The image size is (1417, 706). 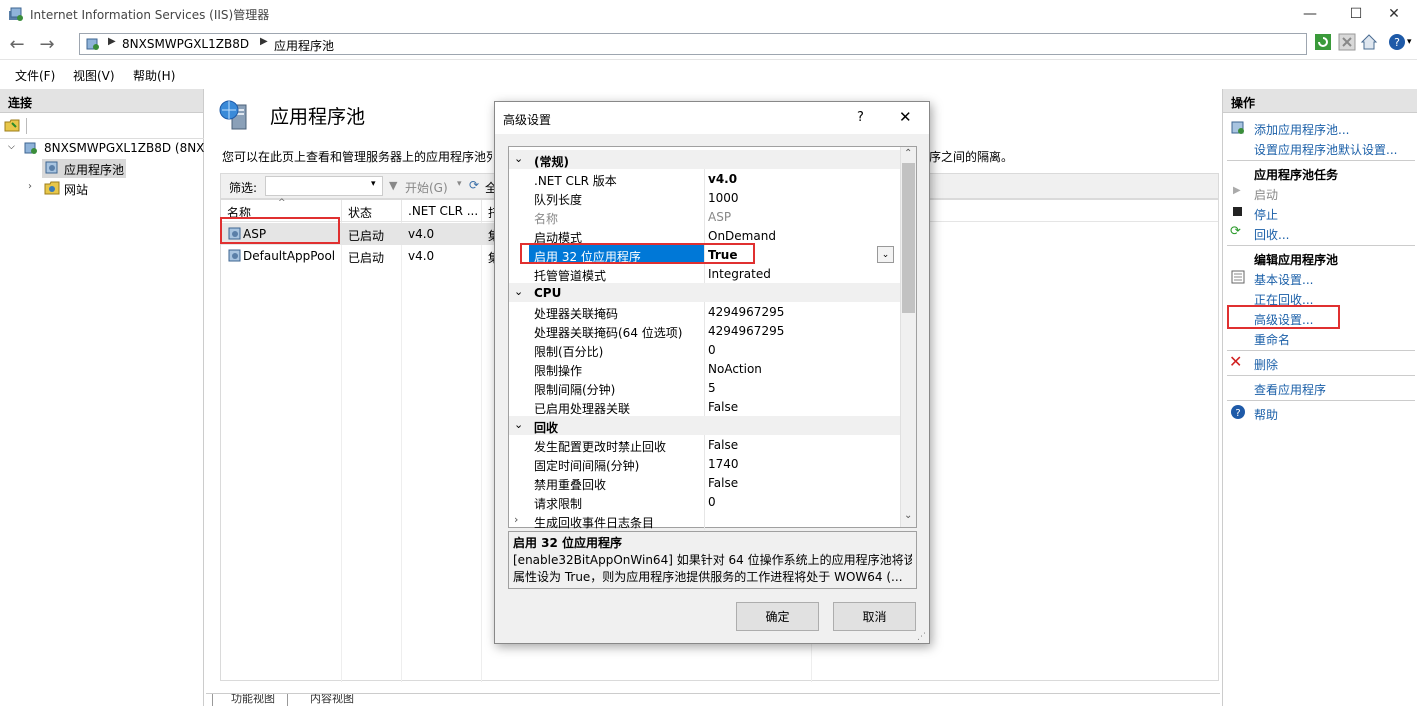 What do you see at coordinates (705, 368) in the screenshot?
I see `property-row: 限制操作 NoAction` at bounding box center [705, 368].